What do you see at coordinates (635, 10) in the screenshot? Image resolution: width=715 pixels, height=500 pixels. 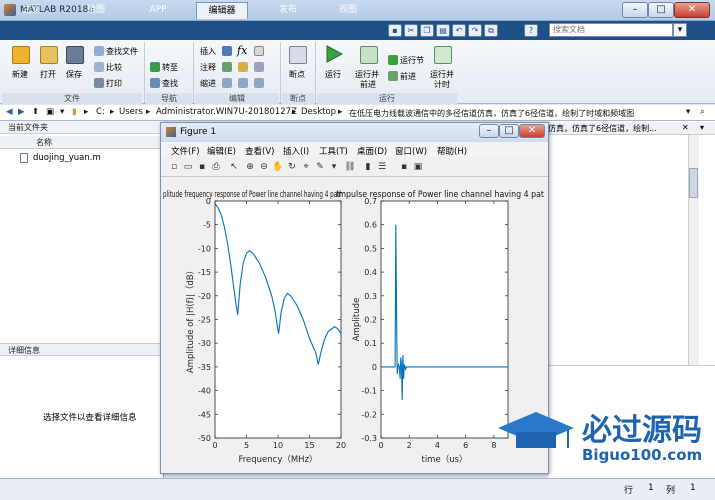 I see `minimize-button: –` at bounding box center [635, 10].